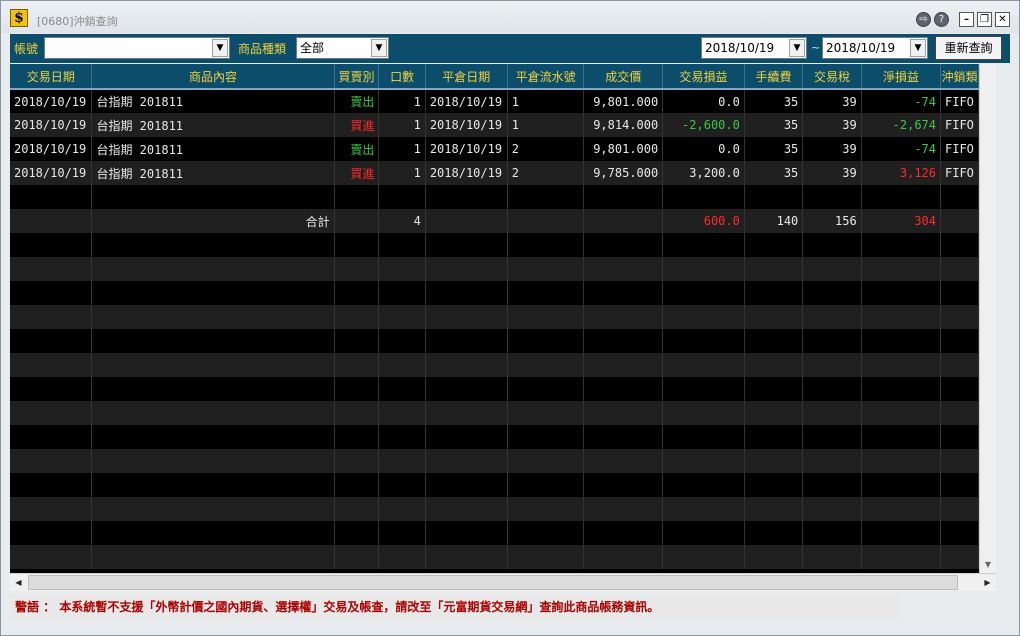  What do you see at coordinates (901, 77) in the screenshot?
I see `column-header: 淨損益` at bounding box center [901, 77].